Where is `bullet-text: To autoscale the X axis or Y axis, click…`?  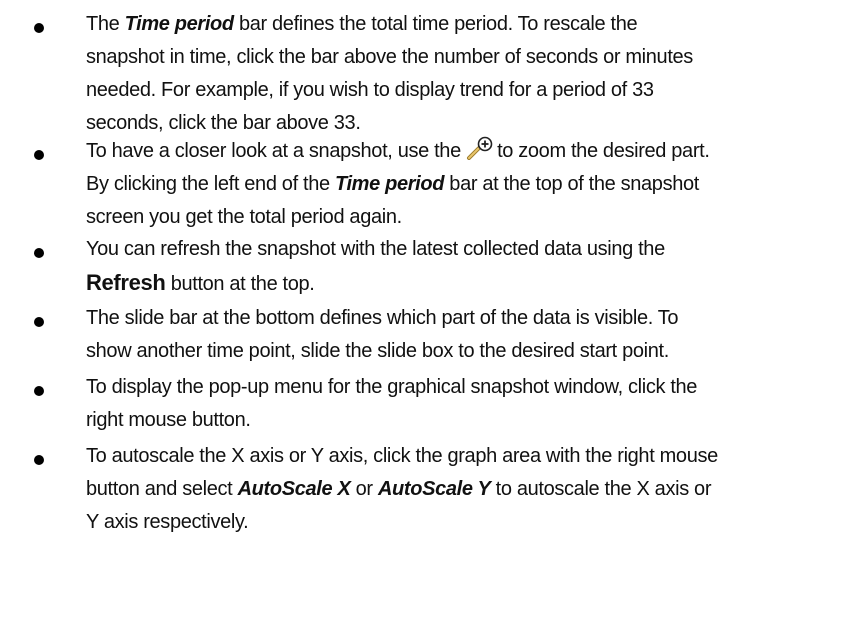
bullet-text: To autoscale the X axis or Y axis, click… is located at coordinates (466, 489).